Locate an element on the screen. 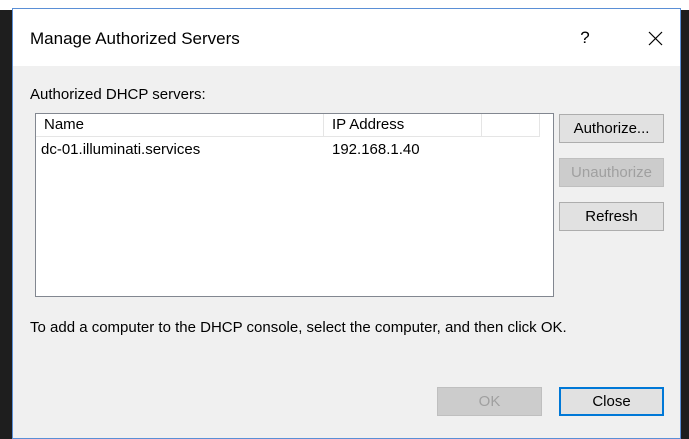  column-header-empty is located at coordinates (511, 125).